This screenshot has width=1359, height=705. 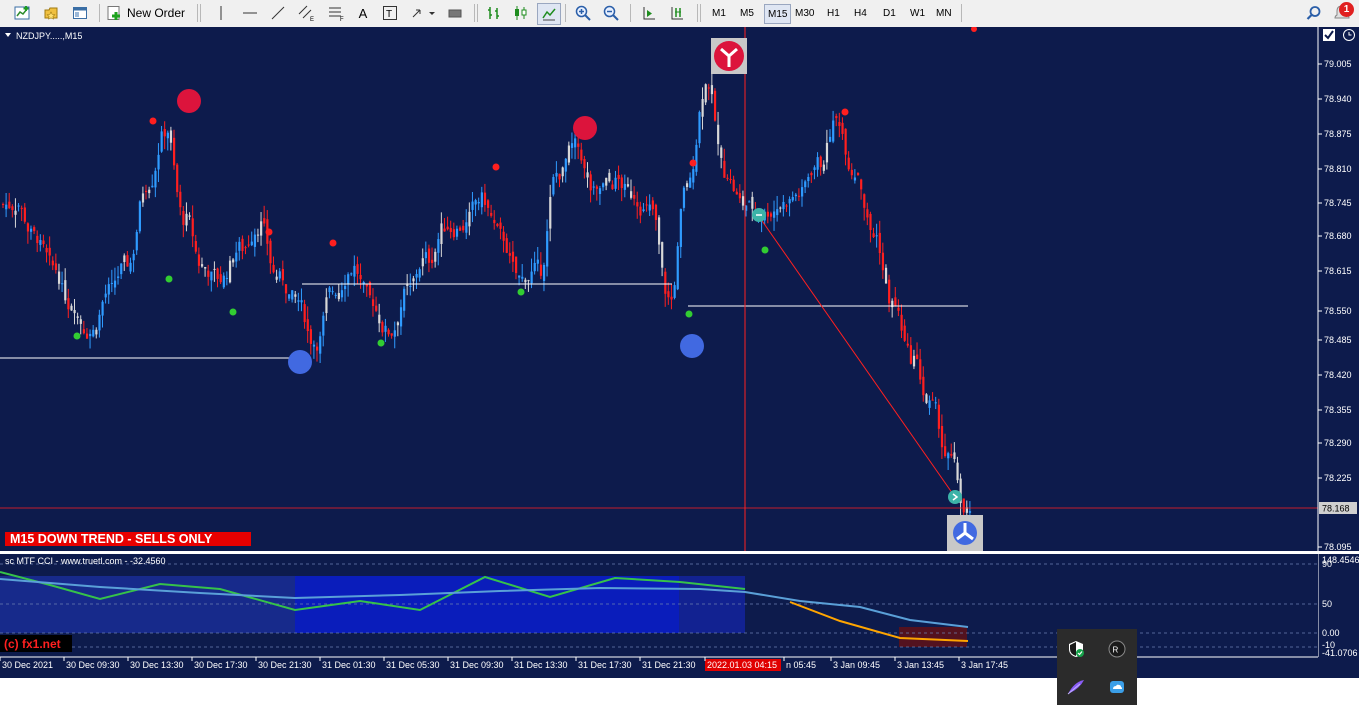 I want to click on profiles-icon, so click(x=51, y=13).